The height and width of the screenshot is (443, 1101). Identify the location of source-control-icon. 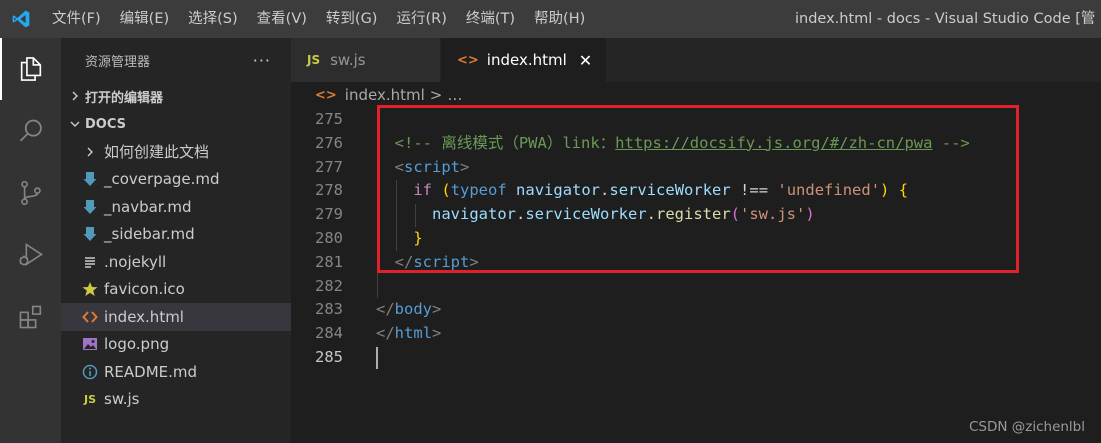
(30, 193).